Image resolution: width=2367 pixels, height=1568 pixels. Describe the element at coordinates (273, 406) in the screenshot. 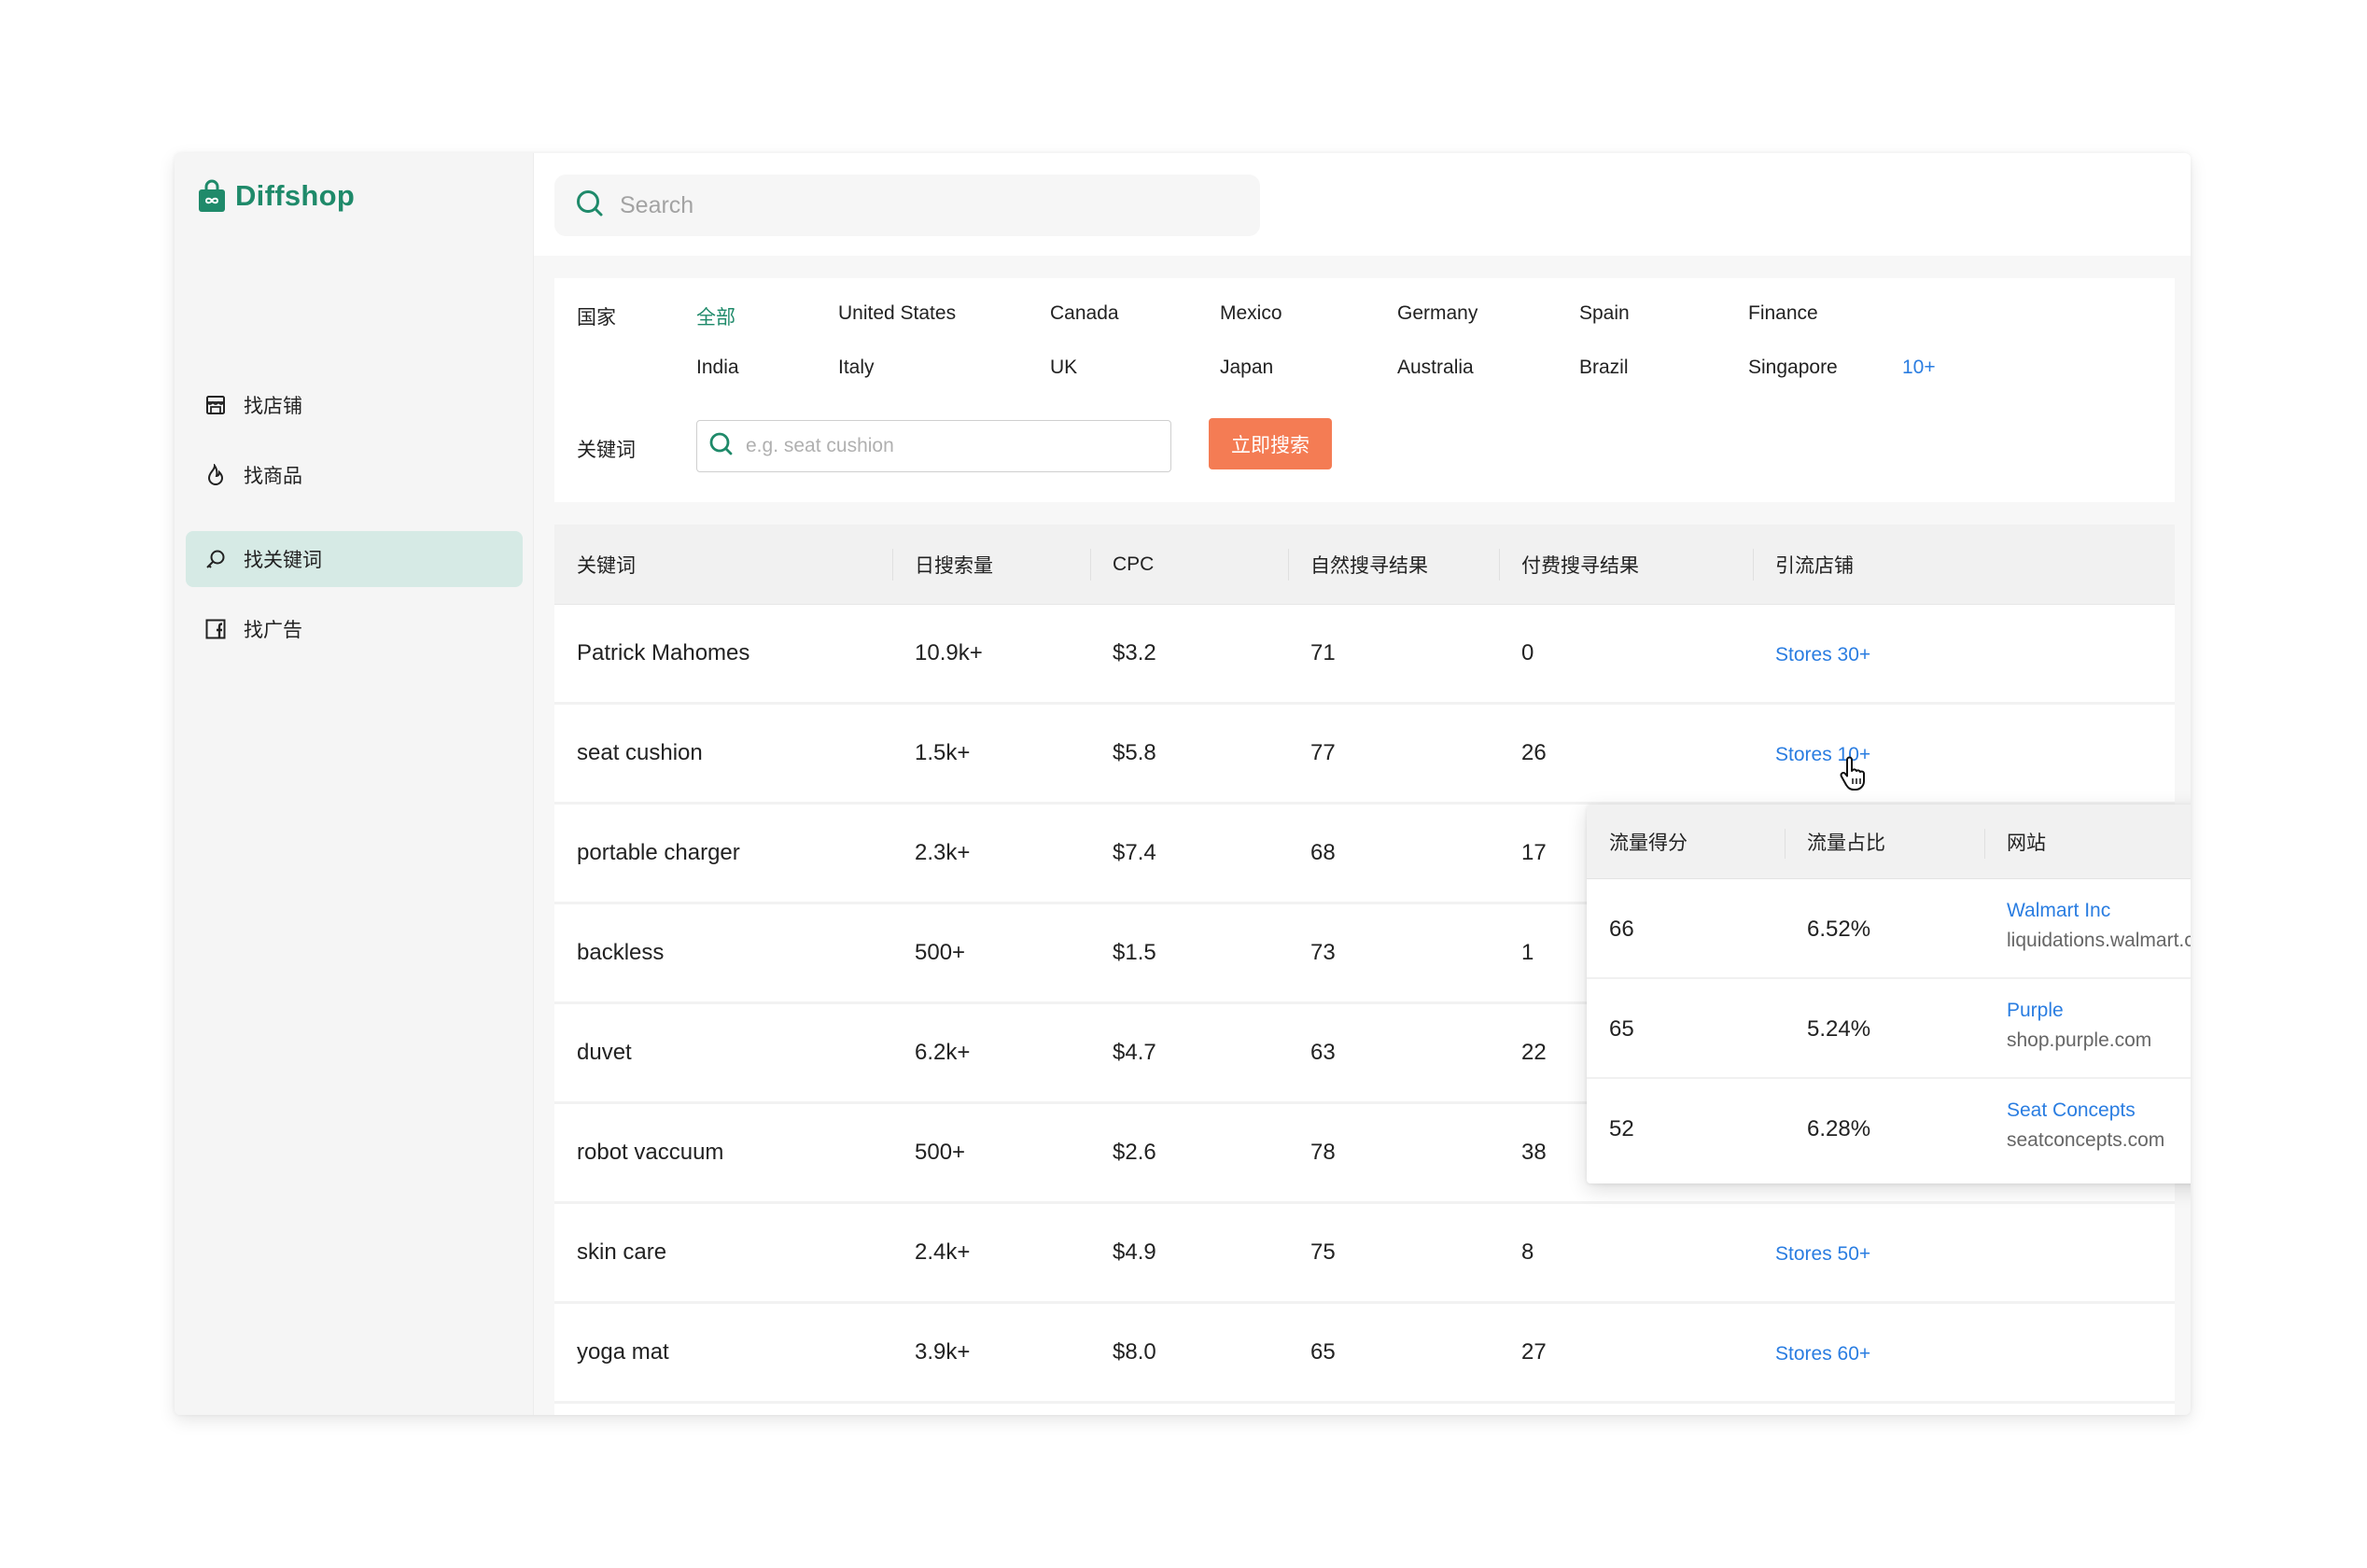

I see `sidebar-item-label: 找店铺` at that location.